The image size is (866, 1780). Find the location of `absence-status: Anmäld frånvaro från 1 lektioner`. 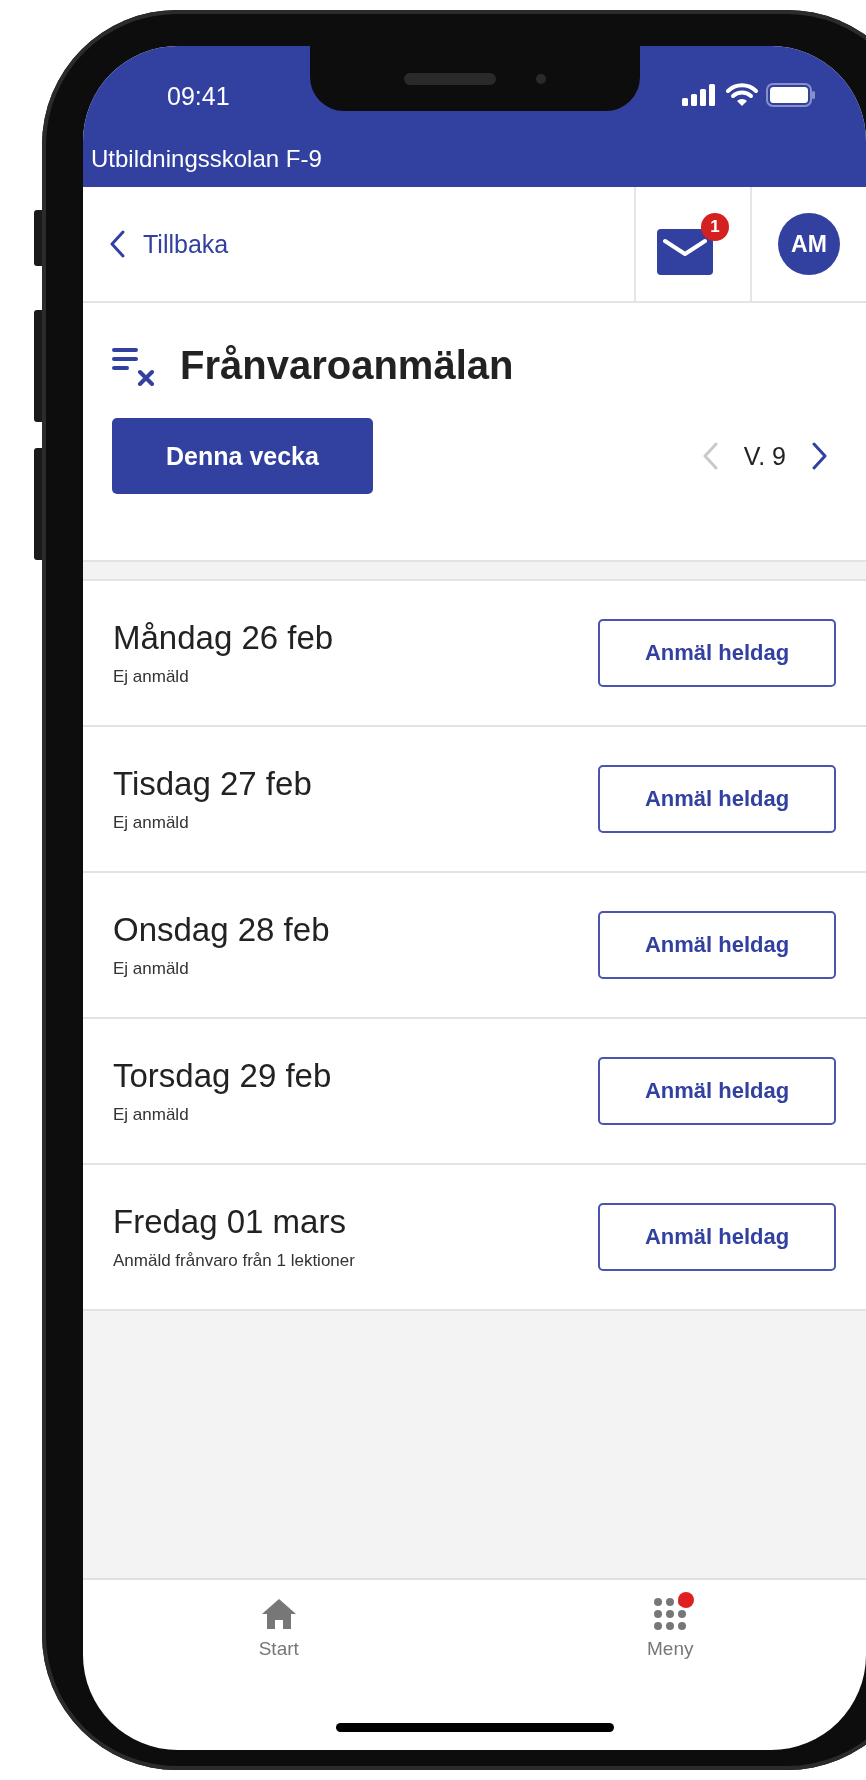

absence-status: Anmäld frånvaro från 1 lektioner is located at coordinates (234, 1261).